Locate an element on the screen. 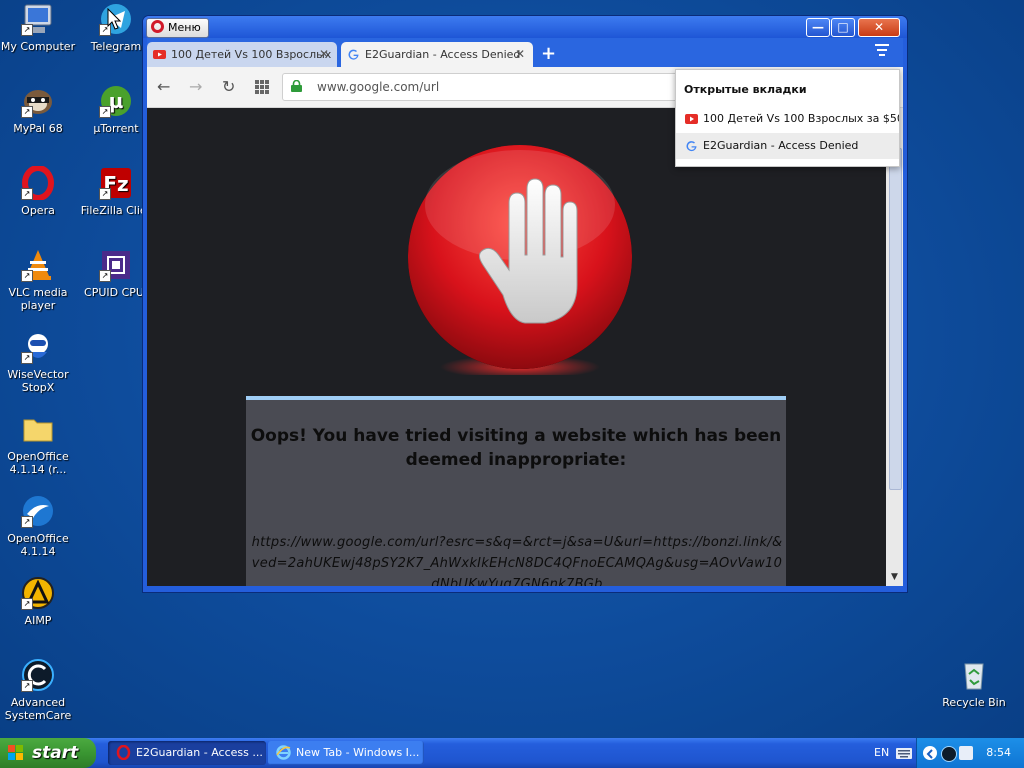 Image resolution: width=1024 pixels, height=768 pixels. title-bar: Меню — □ ✕ is located at coordinates (525, 27).